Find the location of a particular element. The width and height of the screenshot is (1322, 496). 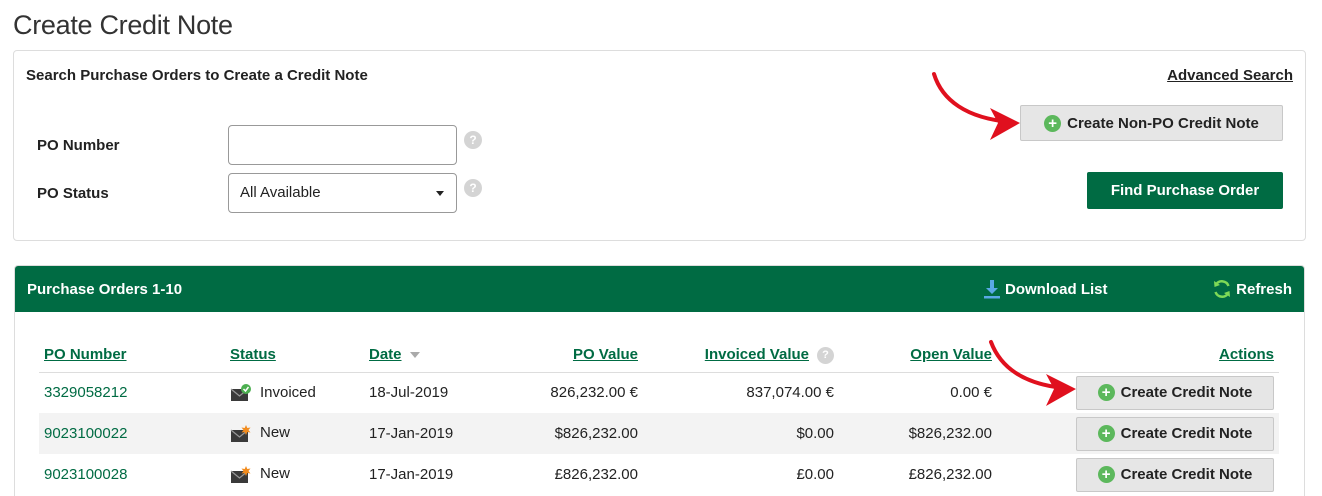

status-text: Invoiced is located at coordinates (288, 392).